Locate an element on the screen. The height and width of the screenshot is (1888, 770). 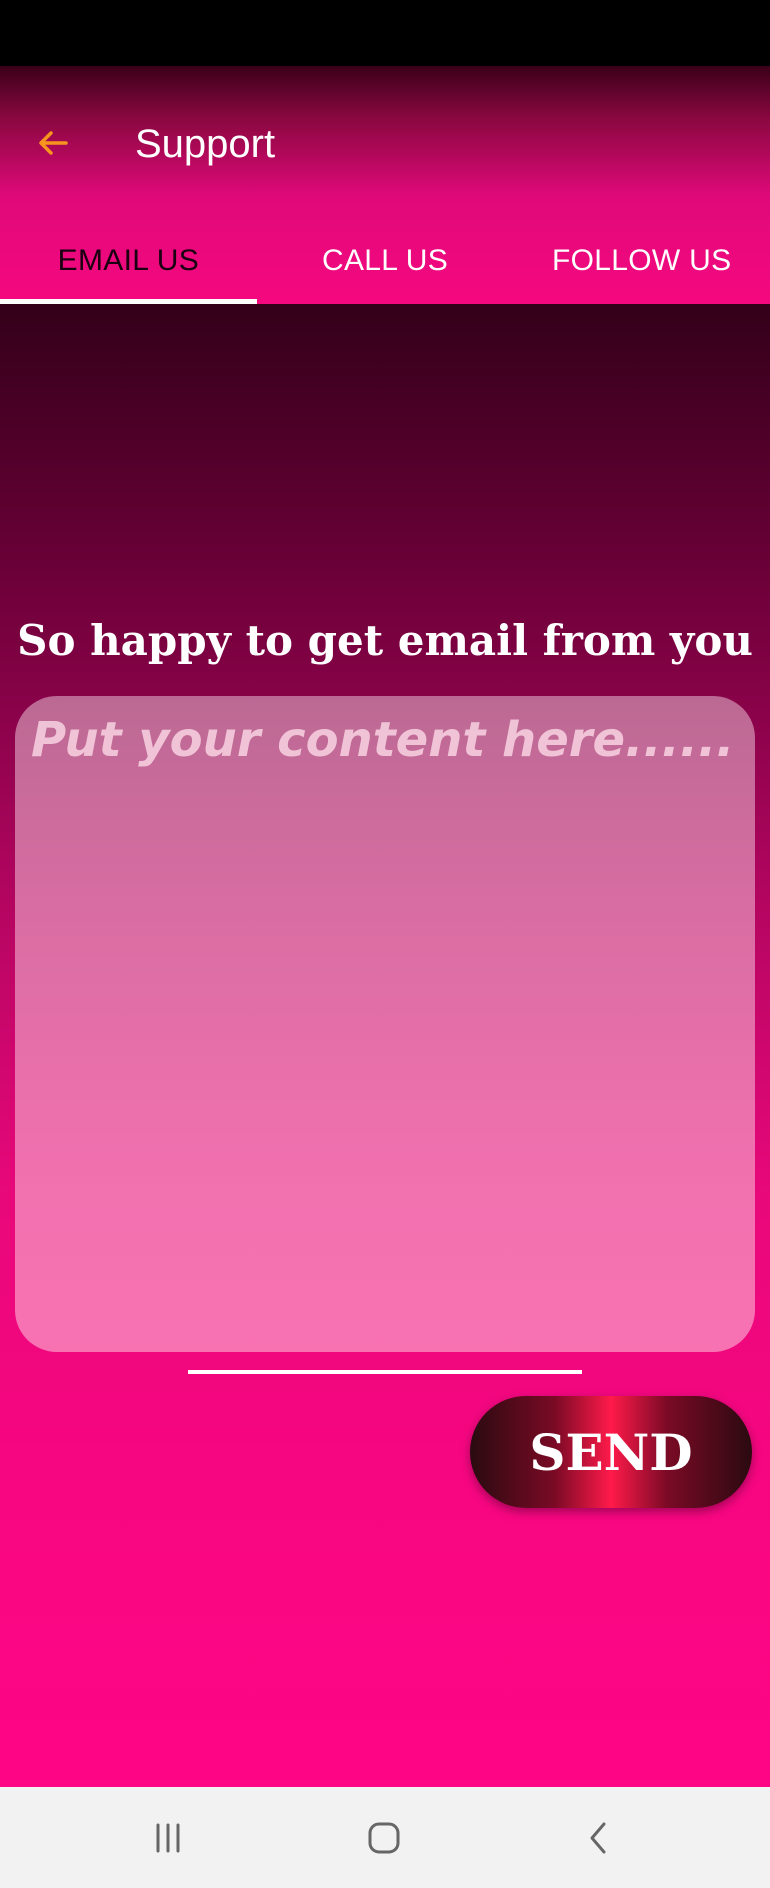
nav-back-button is located at coordinates (598, 1837).